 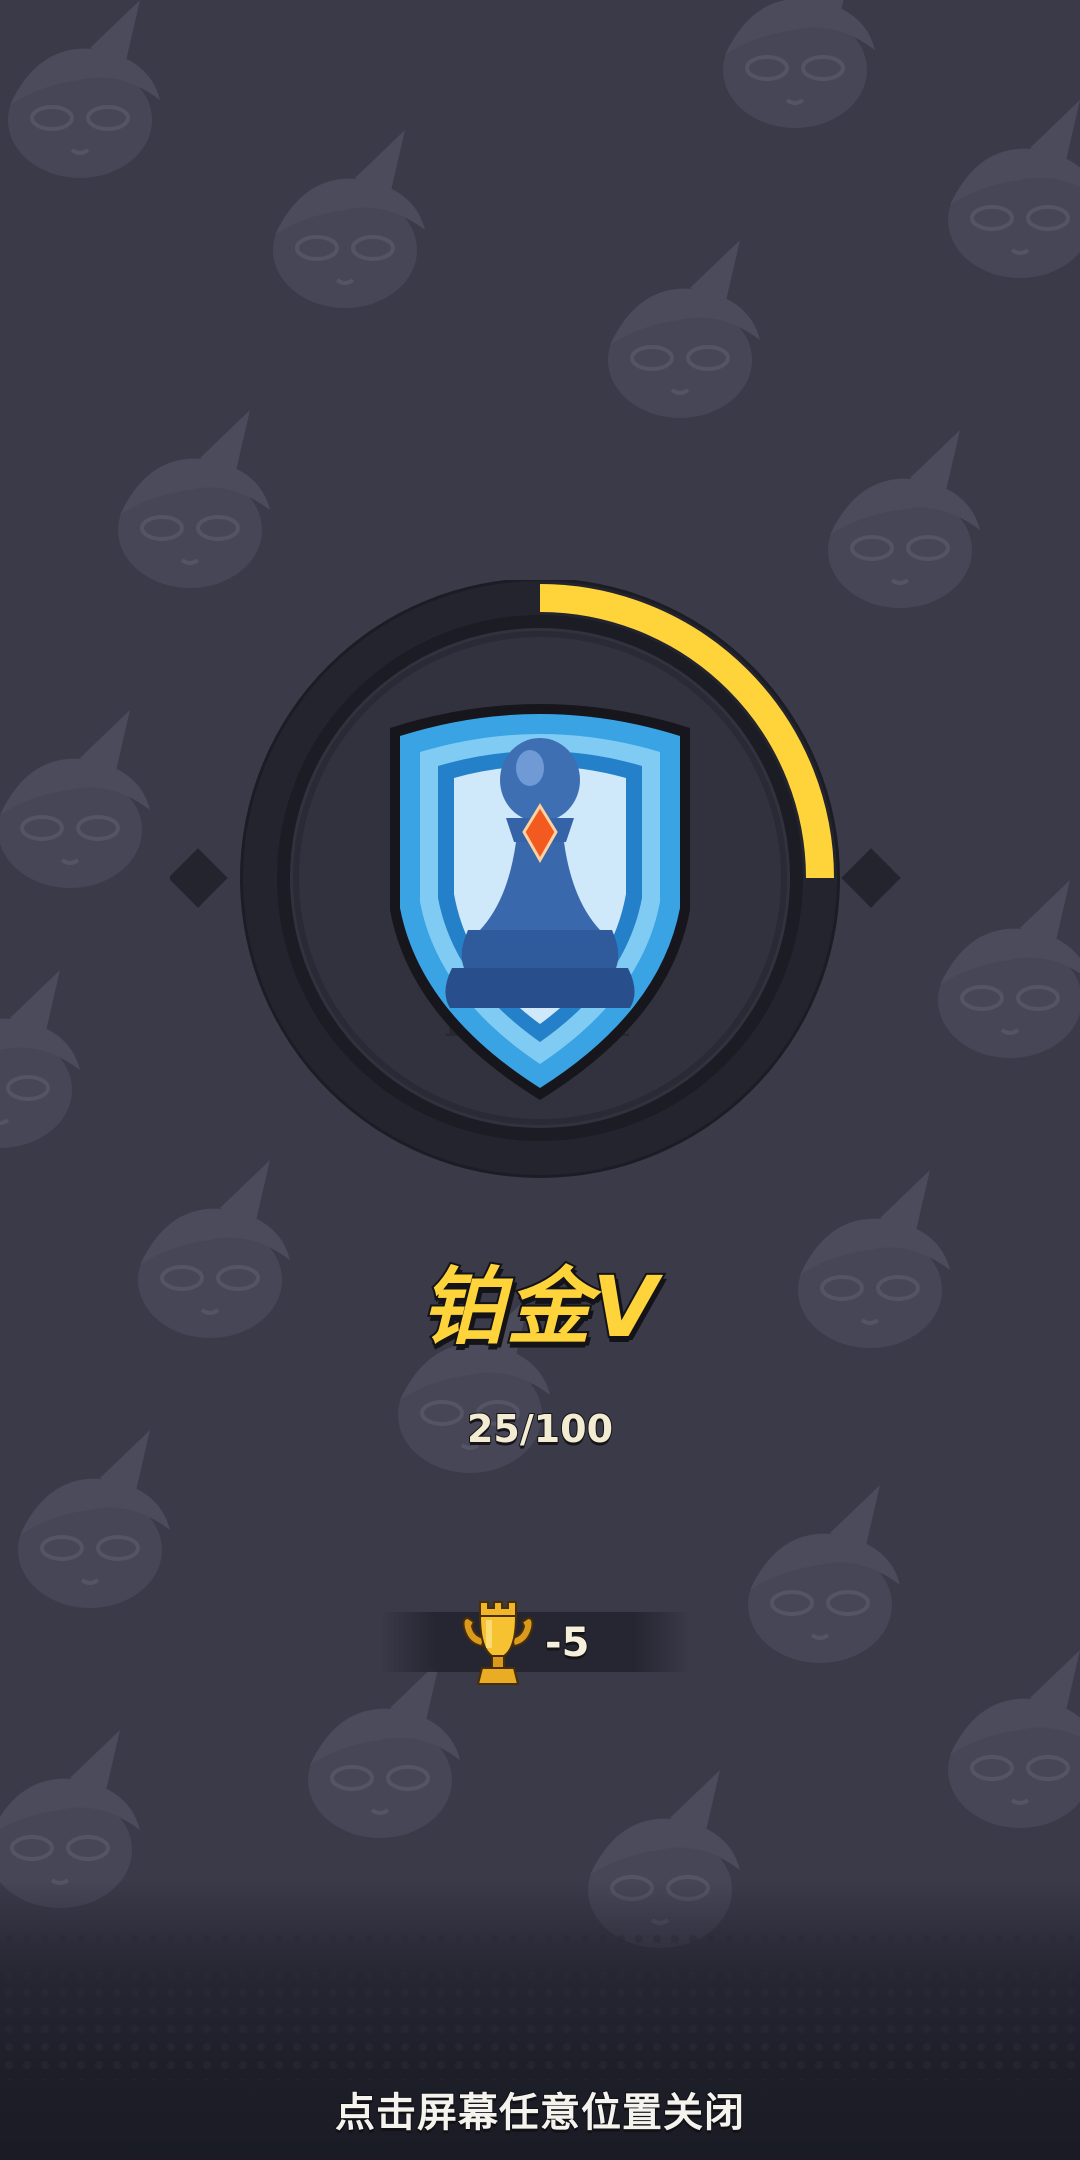 What do you see at coordinates (567, 1643) in the screenshot?
I see `trophy-change-value: -5` at bounding box center [567, 1643].